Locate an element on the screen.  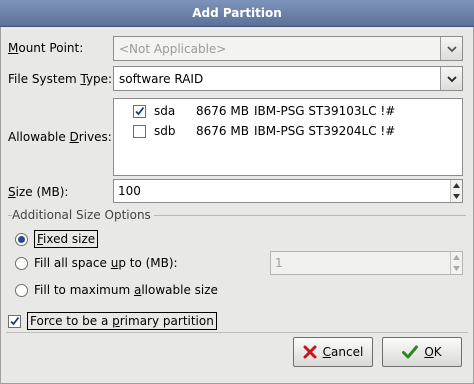
list-item: sdb 8676 MB IBM-PSG ST39204LC !# is located at coordinates (254, 131).